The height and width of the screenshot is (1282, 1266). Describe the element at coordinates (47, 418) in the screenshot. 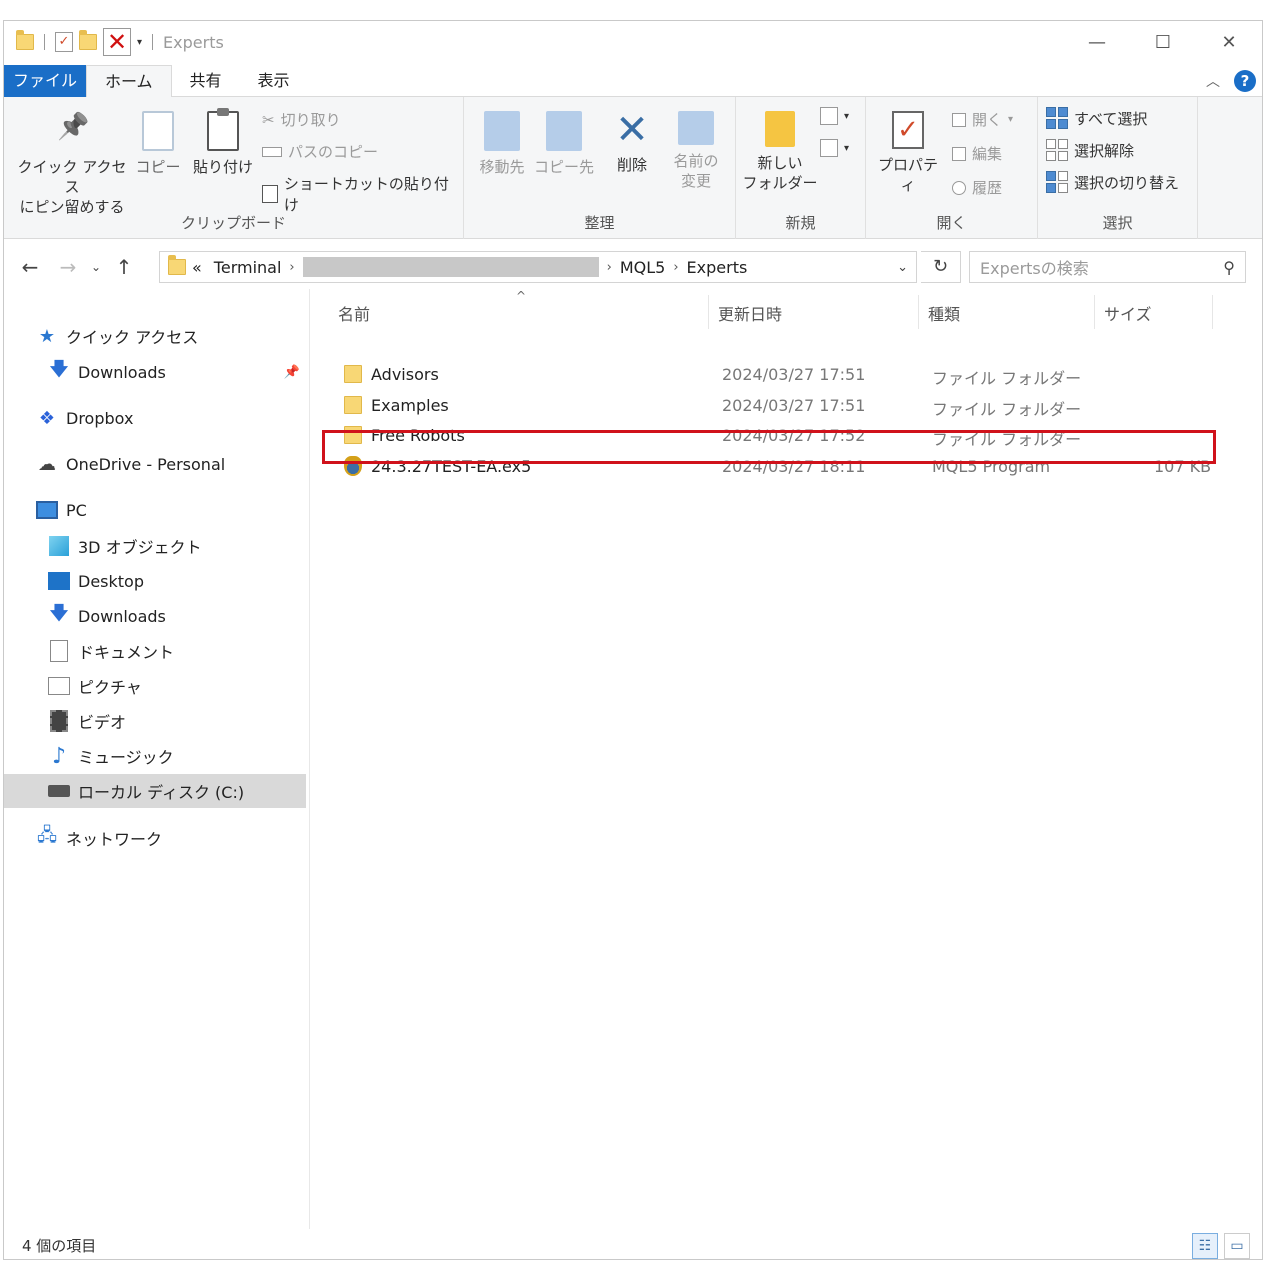

I see `dropbox-icon: ❖` at that location.